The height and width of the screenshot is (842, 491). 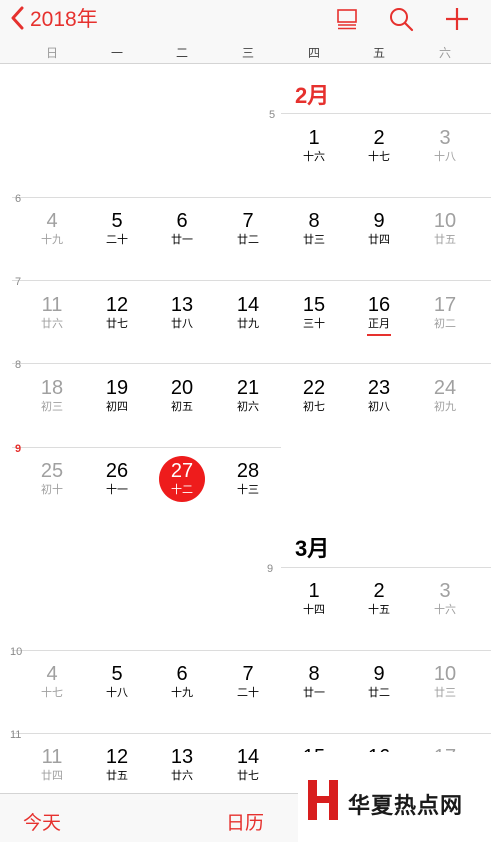 What do you see at coordinates (42, 821) in the screenshot?
I see `today-button: 今天` at bounding box center [42, 821].